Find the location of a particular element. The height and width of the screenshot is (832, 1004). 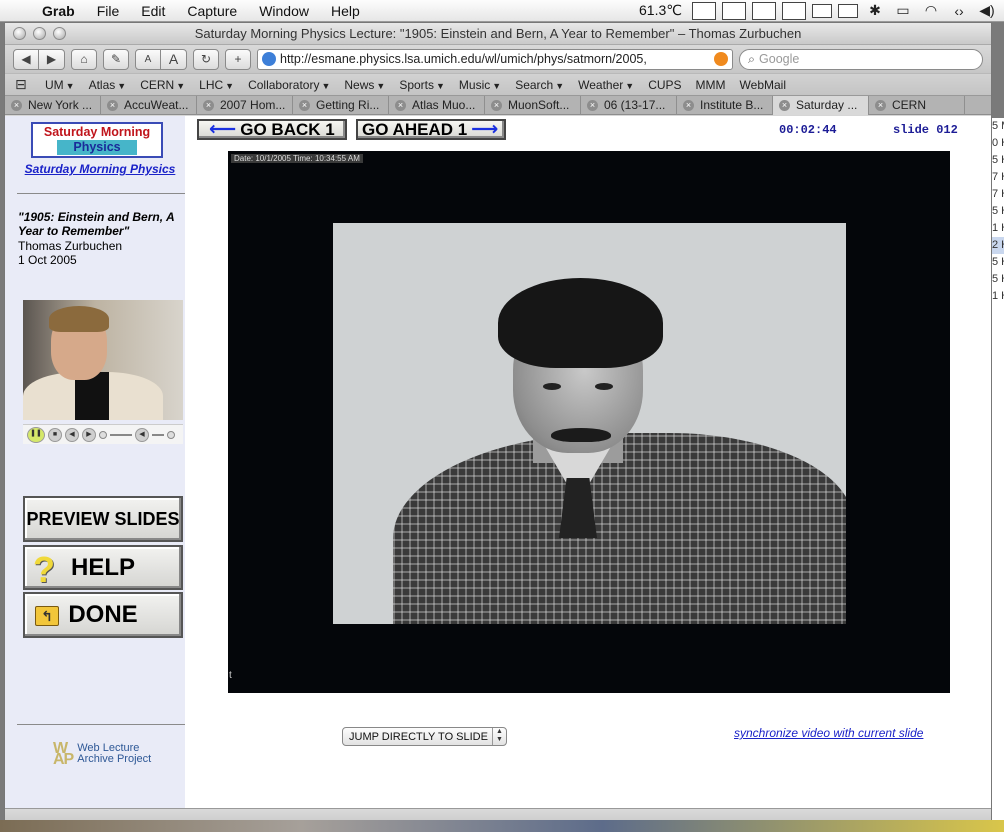

menu-window: Window is located at coordinates (290, 11).